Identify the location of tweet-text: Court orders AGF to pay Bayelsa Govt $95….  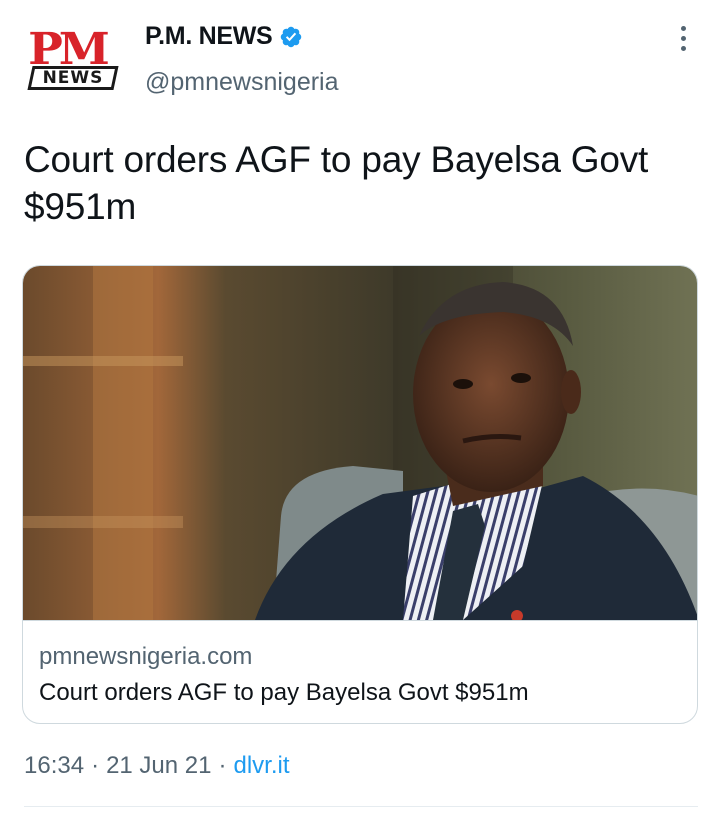
(336, 183).